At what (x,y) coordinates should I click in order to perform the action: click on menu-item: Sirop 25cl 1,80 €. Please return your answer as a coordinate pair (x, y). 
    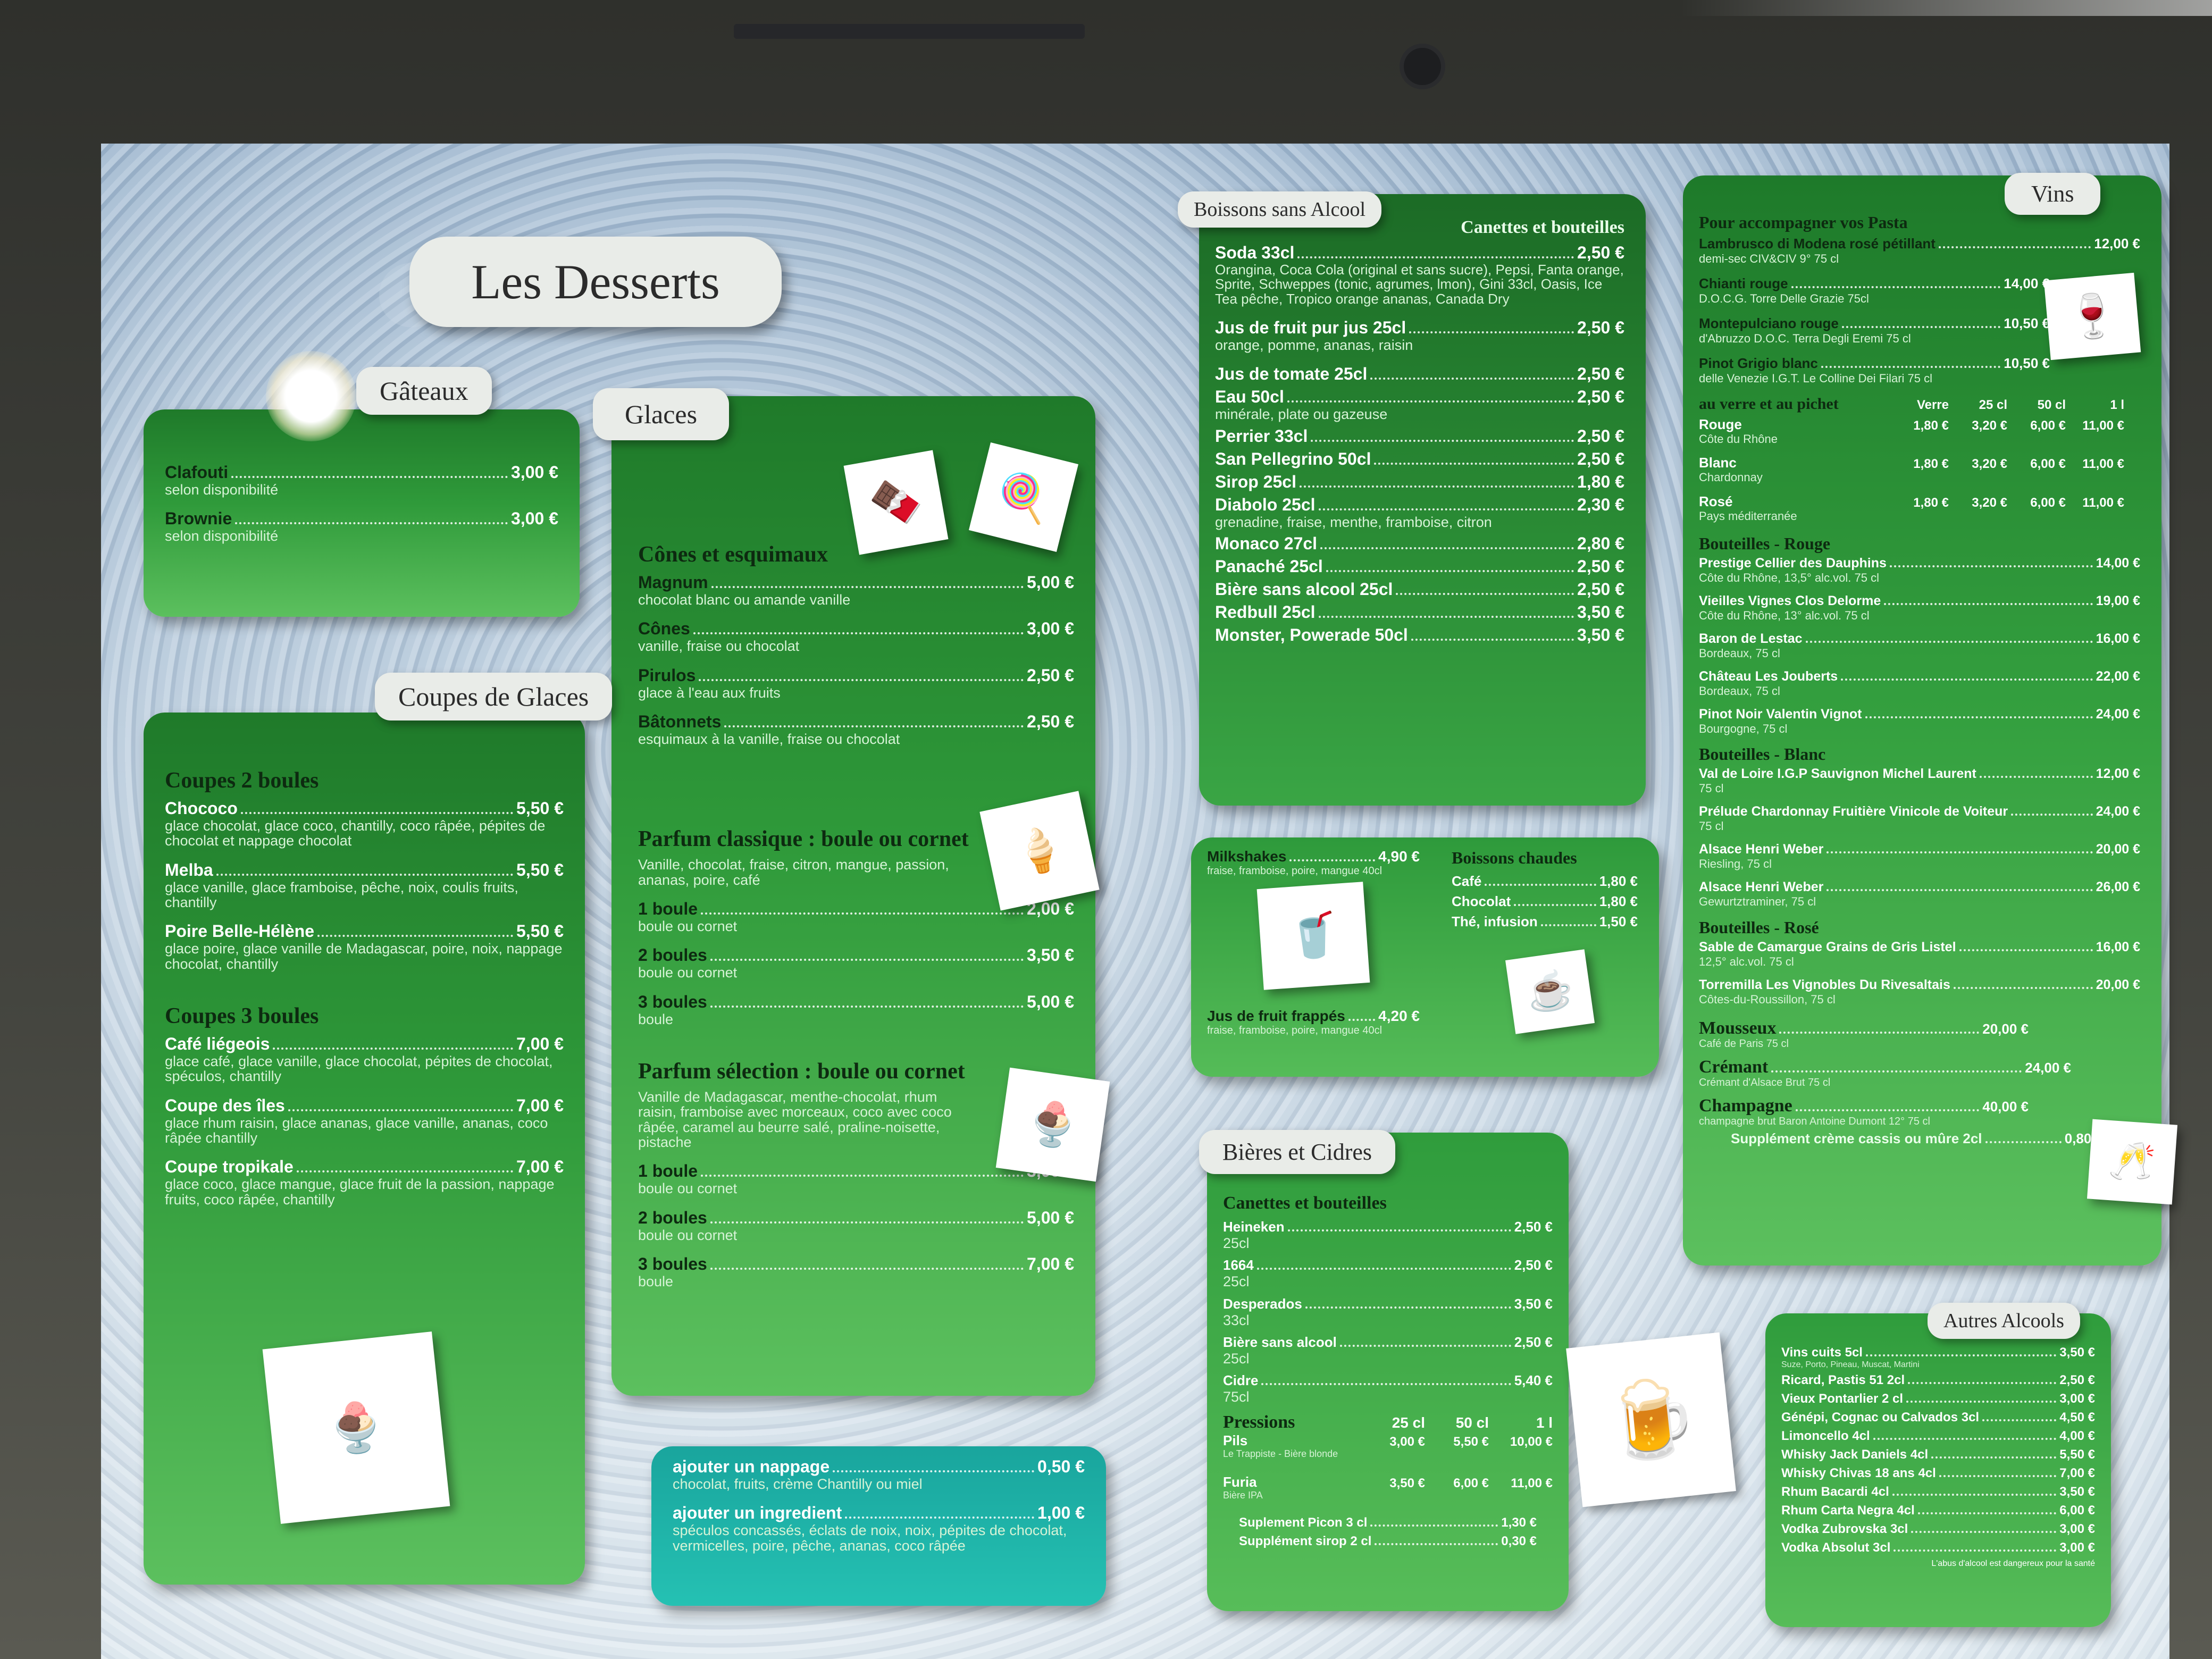
    Looking at the image, I should click on (1419, 482).